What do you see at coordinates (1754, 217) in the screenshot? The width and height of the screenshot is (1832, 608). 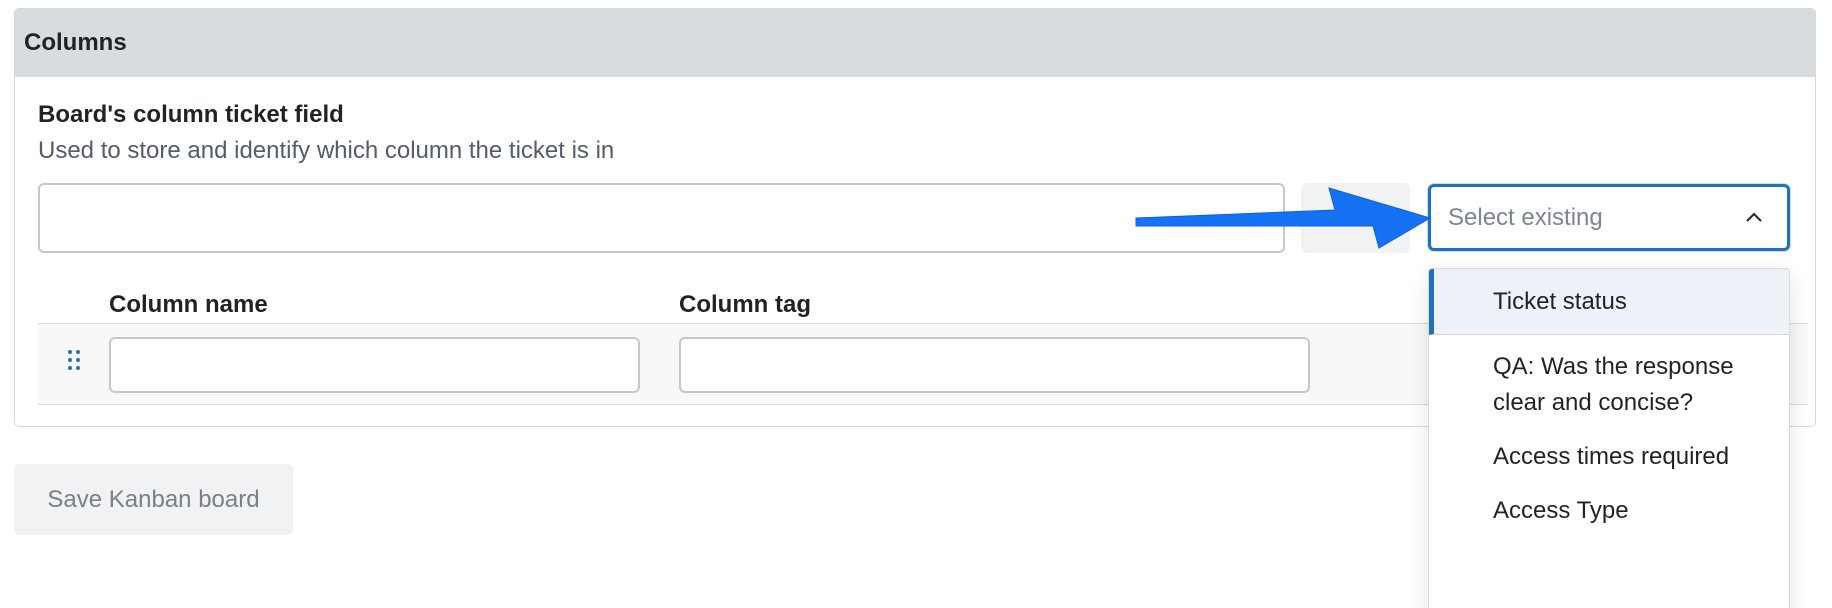 I see `chevron-up-icon` at bounding box center [1754, 217].